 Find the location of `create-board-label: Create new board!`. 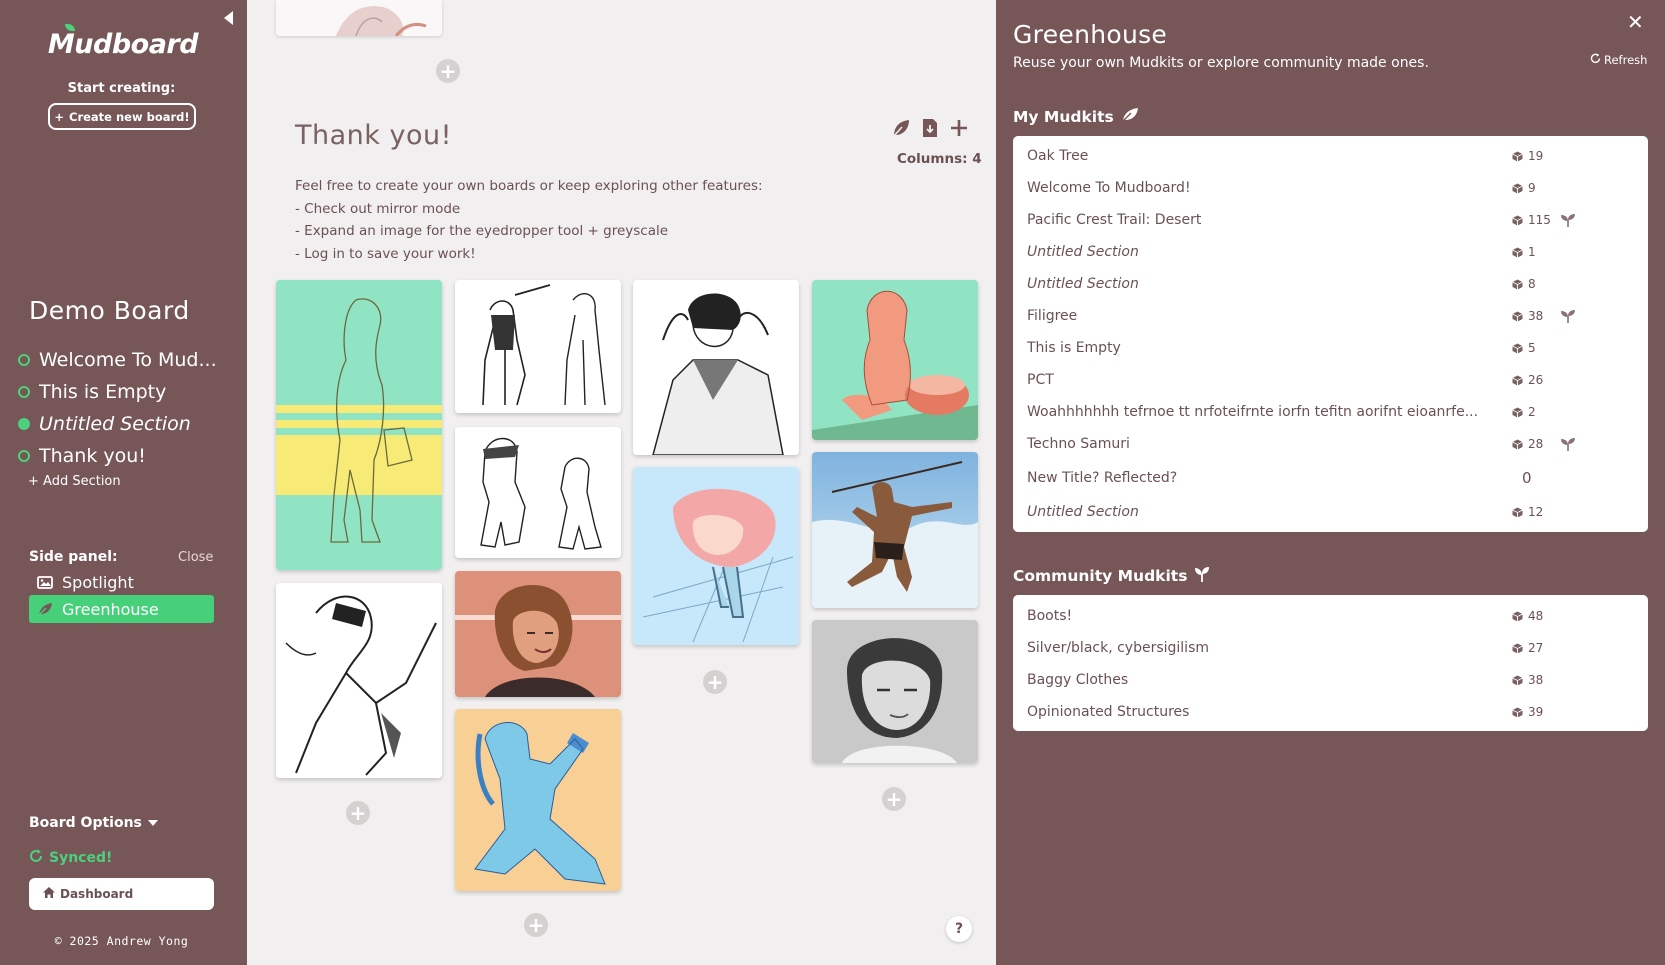

create-board-label: Create new board! is located at coordinates (129, 116).